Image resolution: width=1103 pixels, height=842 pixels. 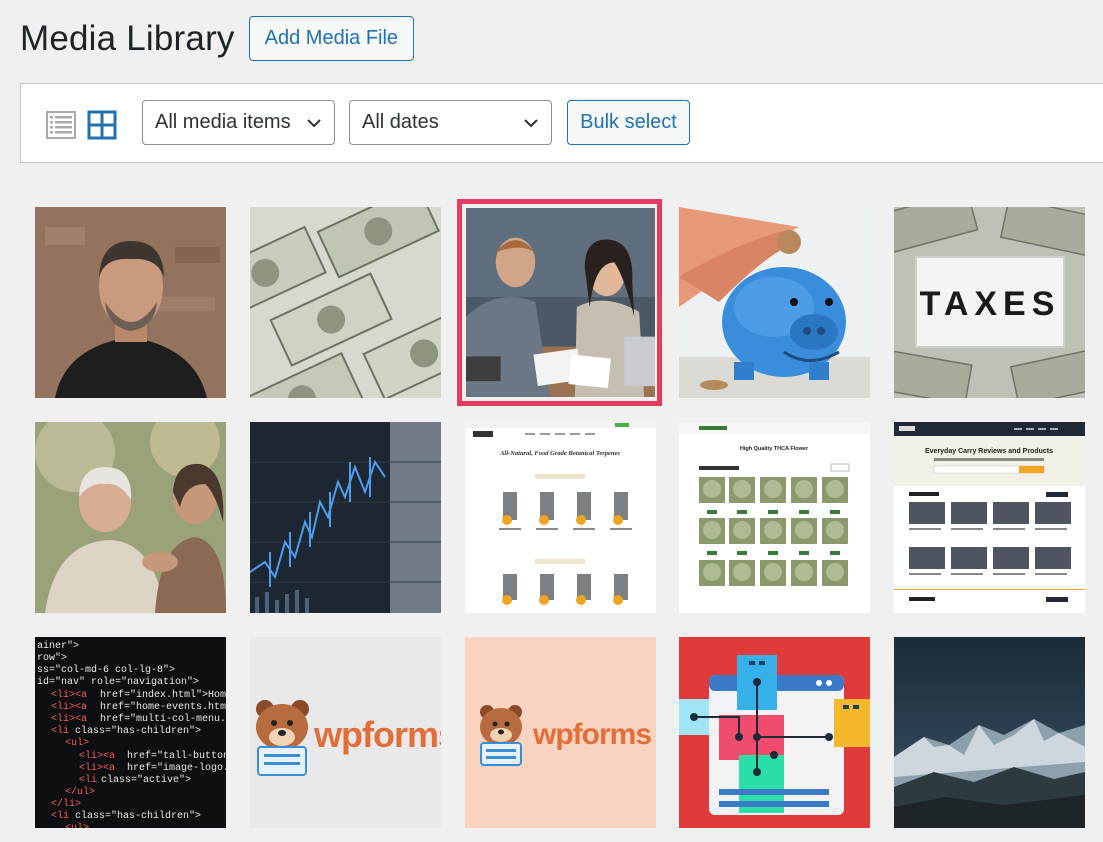 I want to click on list-view-icon, so click(x=61, y=125).